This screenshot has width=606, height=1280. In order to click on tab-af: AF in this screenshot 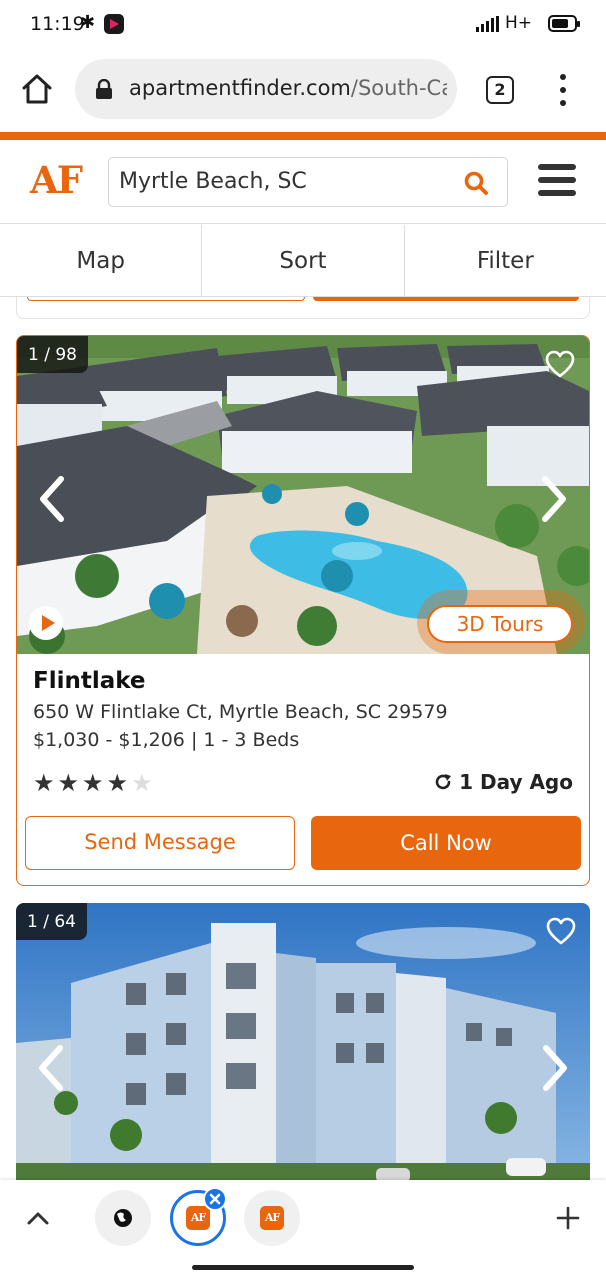, I will do `click(272, 1218)`.